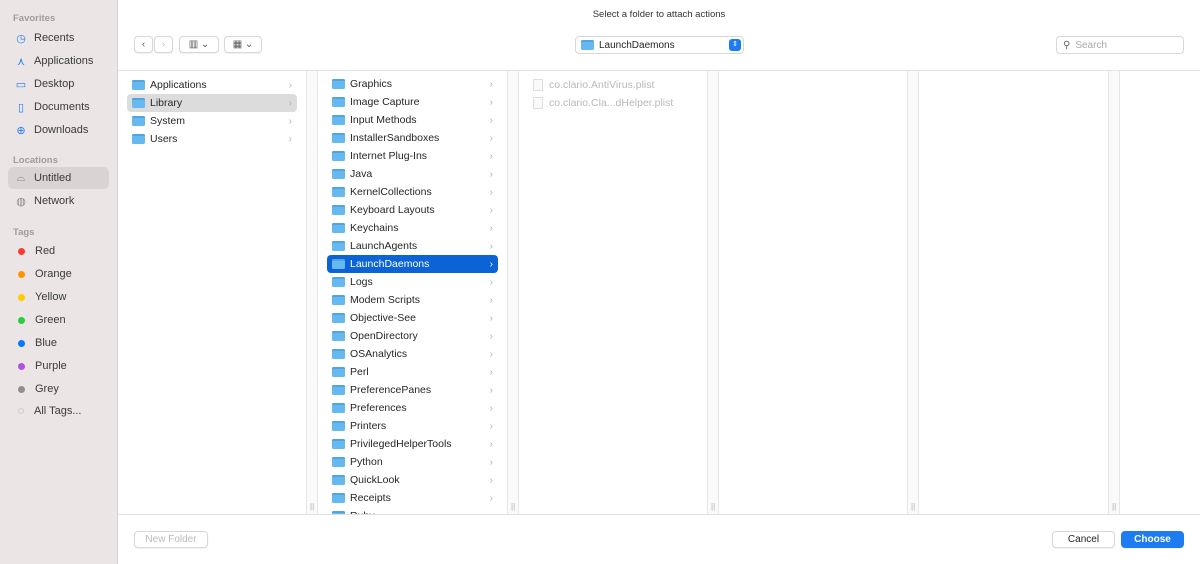 This screenshot has height=564, width=1200. I want to click on sidebar-tag-yellow: Yellow, so click(58, 297).